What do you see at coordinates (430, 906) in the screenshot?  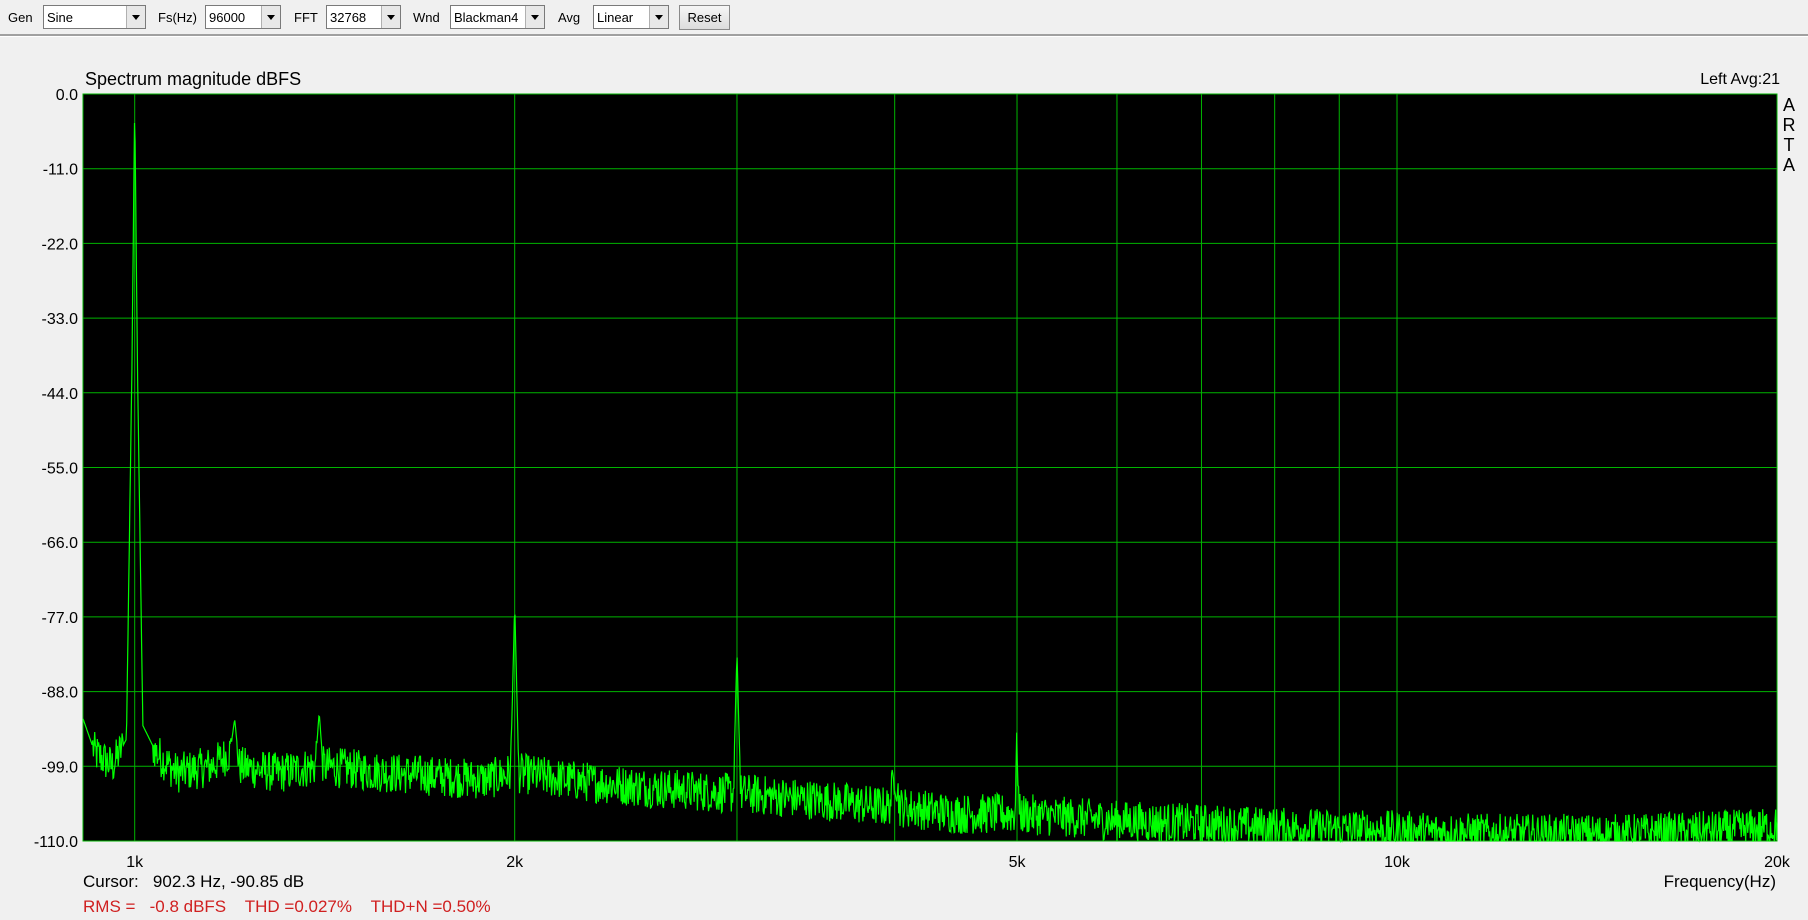 I see `thdn-value: THD+N =0.50%` at bounding box center [430, 906].